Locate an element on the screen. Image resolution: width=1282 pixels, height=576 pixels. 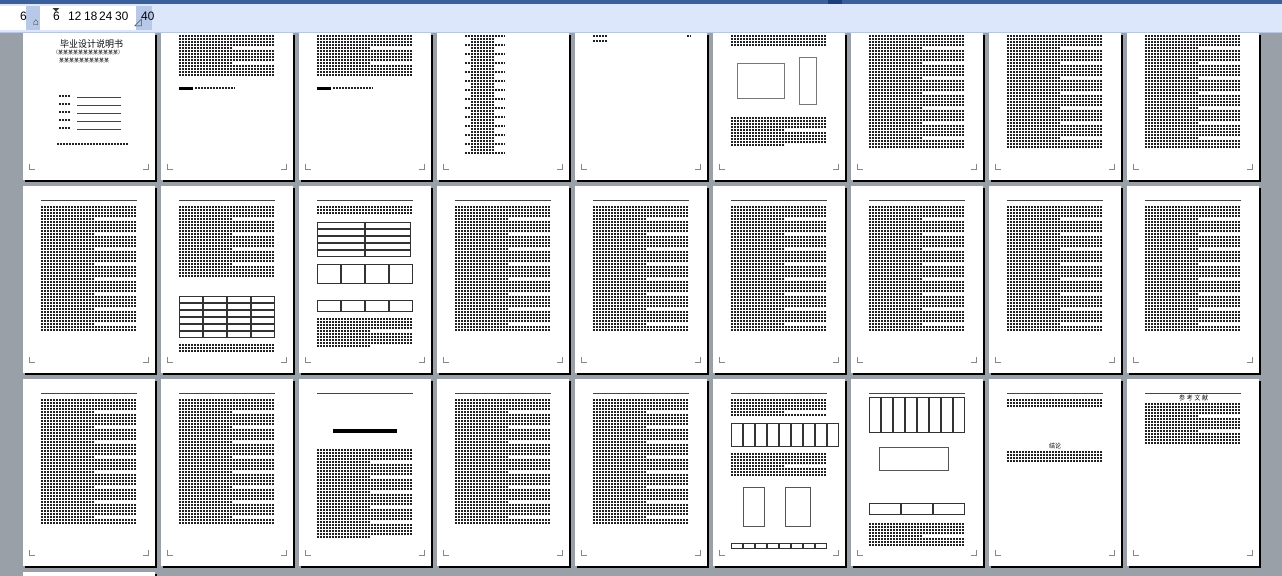
horizontal-ruler: 6 ⌂ ⏷ 6 12 18 24 30 ◿ 40 is located at coordinates (641, 18).